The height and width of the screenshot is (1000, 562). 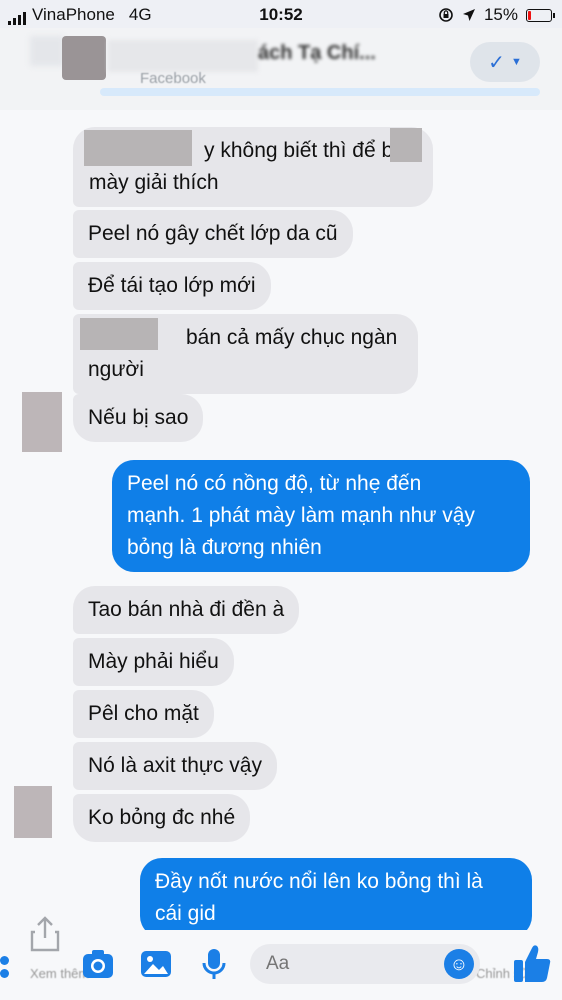 I want to click on message-line: Ko bỏng đc nhé, so click(x=162, y=817).